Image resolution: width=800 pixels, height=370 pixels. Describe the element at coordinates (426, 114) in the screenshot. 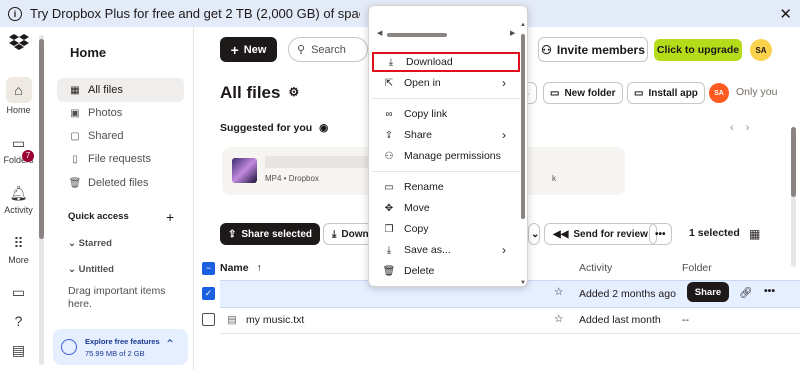

I see `menu-item-label: Copy link` at that location.